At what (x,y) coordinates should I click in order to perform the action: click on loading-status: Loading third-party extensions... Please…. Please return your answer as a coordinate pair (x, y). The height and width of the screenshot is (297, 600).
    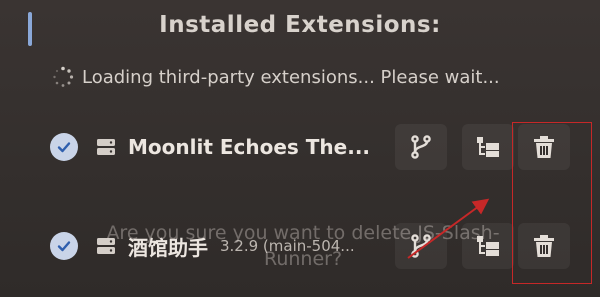
    Looking at the image, I should click on (276, 77).